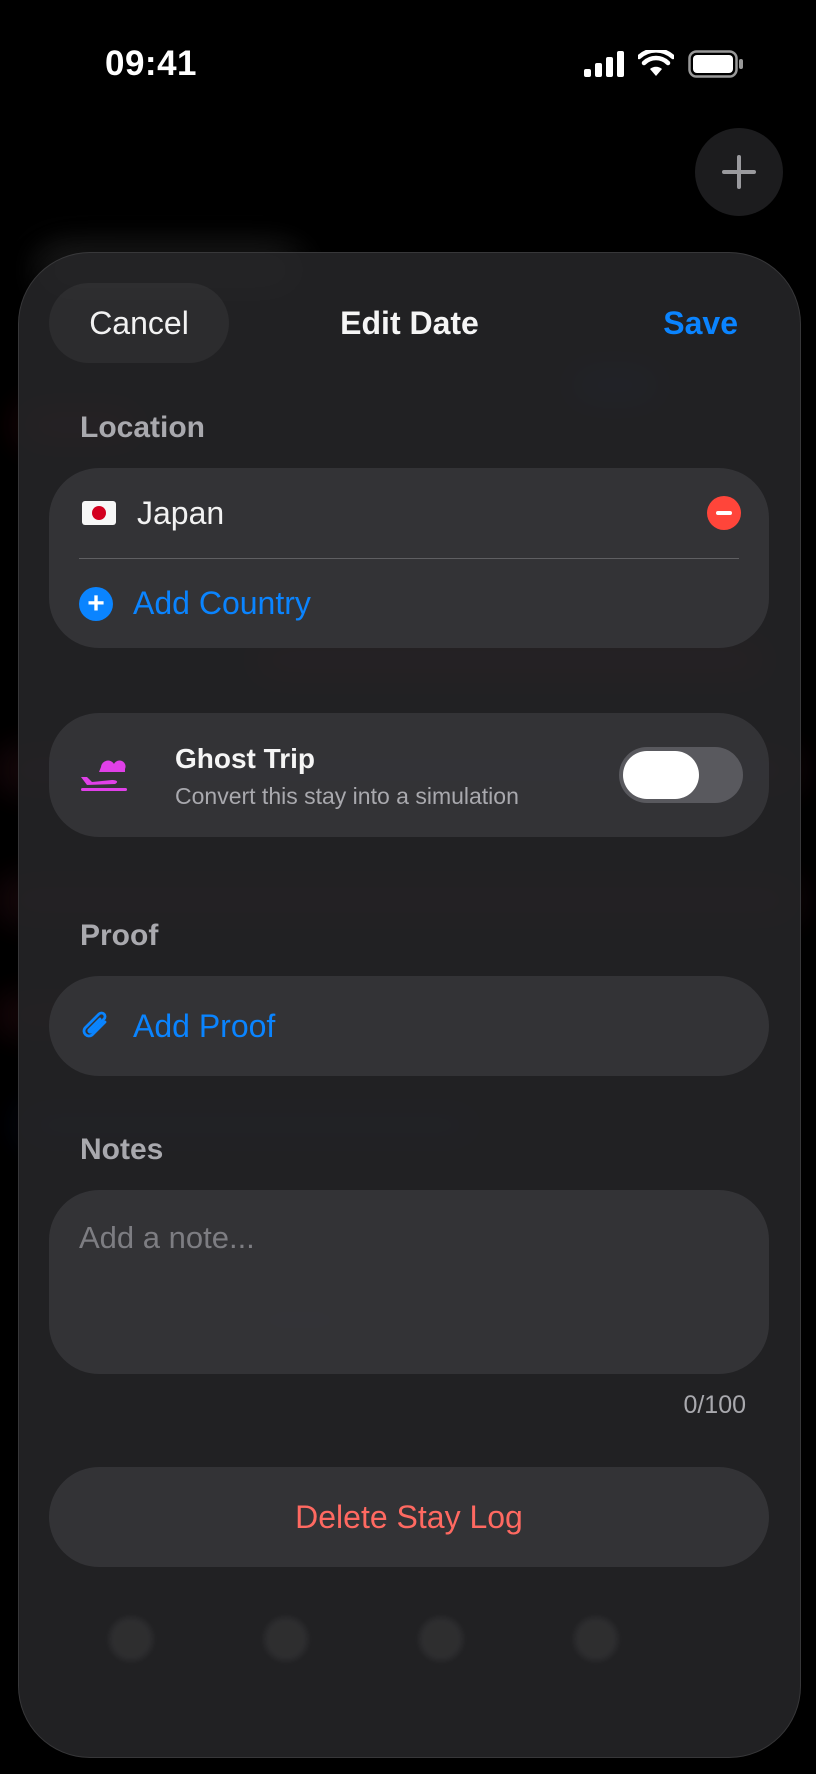 The height and width of the screenshot is (1774, 816). I want to click on ghost-trip-icon, so click(104, 775).